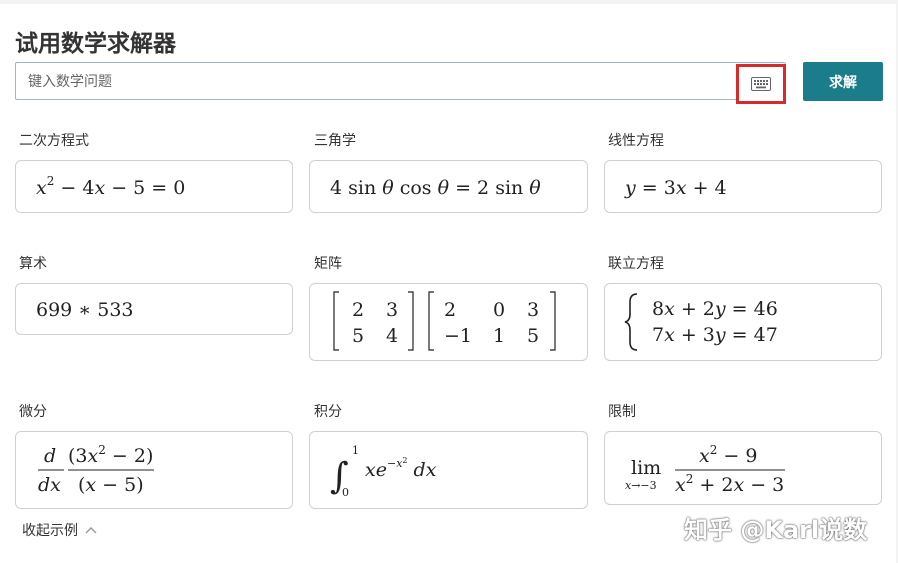 Image resolution: width=898 pixels, height=563 pixels. I want to click on example-card-arithmetic: 699 ∗ 533, so click(154, 309).